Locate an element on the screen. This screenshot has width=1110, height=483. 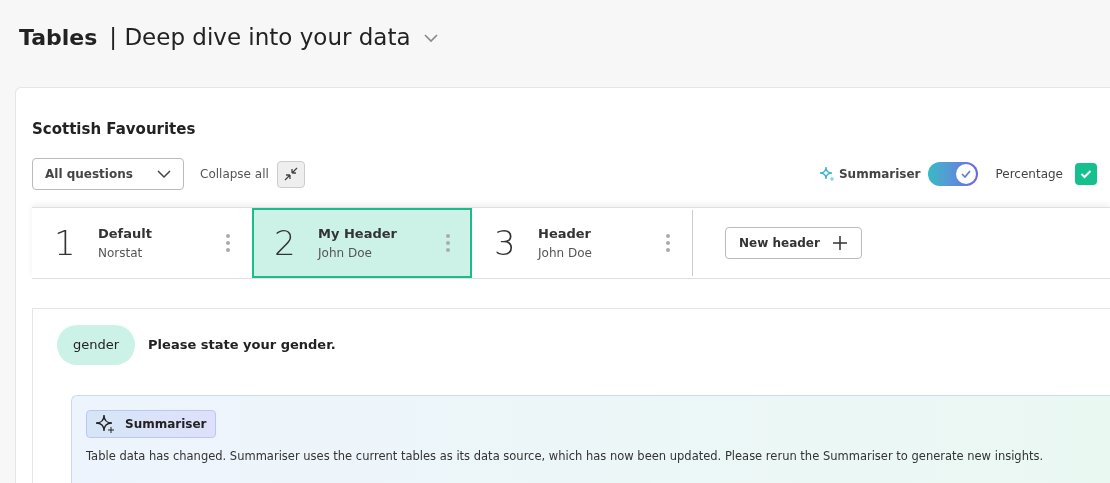
report-title: Scottish Favourites is located at coordinates (114, 129).